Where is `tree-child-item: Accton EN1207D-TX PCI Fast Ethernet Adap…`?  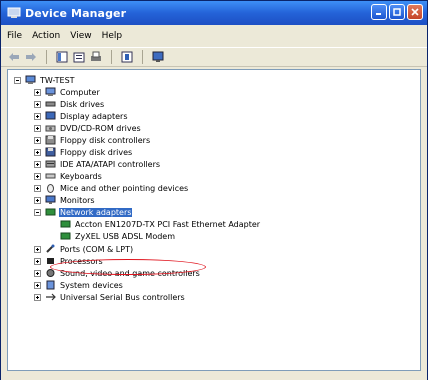
tree-child-item: Accton EN1207D-TX PCI Fast Ethernet Adap… is located at coordinates (160, 224).